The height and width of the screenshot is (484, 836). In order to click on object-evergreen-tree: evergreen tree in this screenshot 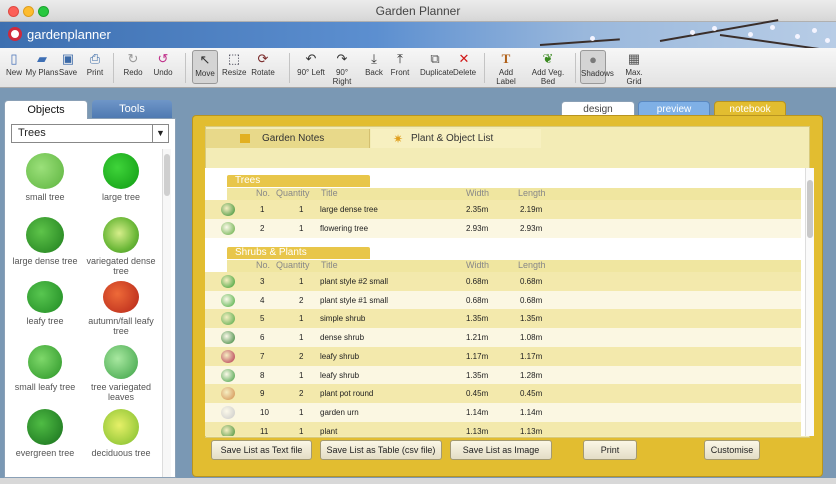, I will do `click(45, 433)`.